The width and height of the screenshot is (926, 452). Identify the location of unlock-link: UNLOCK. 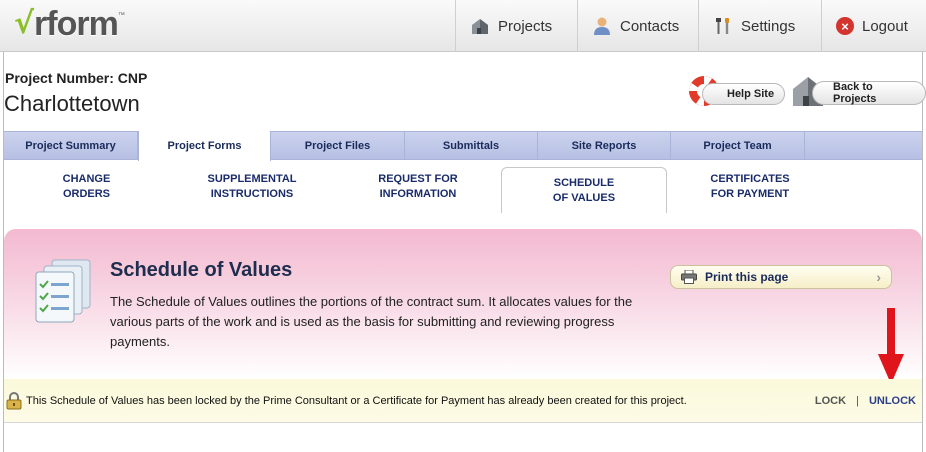
(892, 401).